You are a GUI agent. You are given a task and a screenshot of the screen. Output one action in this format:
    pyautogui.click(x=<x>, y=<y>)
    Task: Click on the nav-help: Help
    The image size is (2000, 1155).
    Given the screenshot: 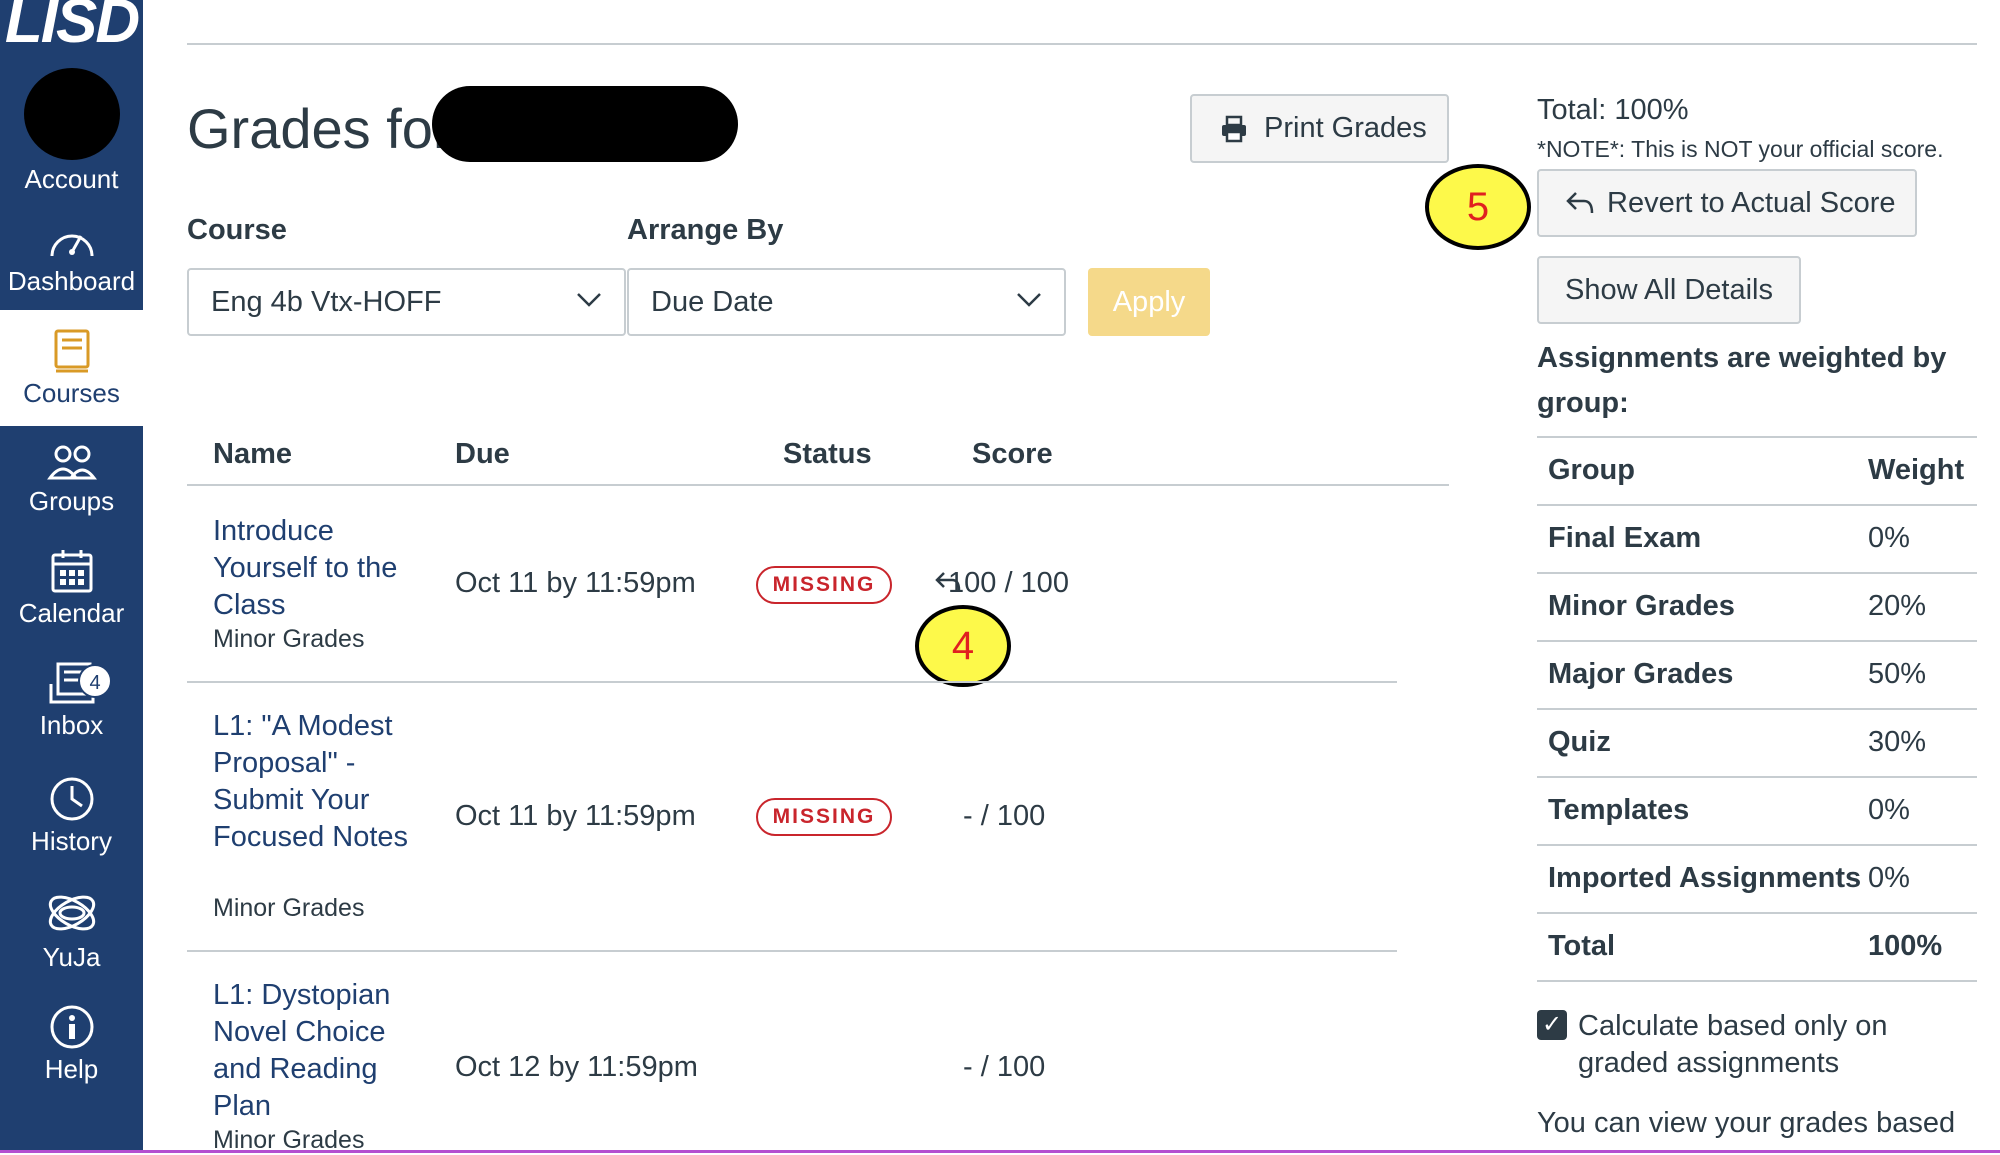 What is the action you would take?
    pyautogui.click(x=71, y=1044)
    